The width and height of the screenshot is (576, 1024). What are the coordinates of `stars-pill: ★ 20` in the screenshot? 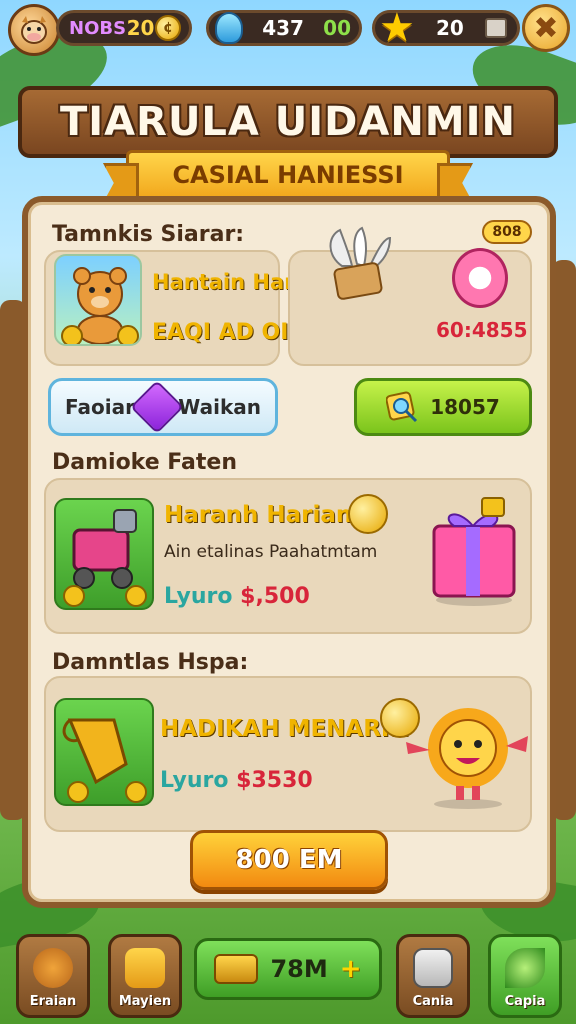 It's located at (446, 28).